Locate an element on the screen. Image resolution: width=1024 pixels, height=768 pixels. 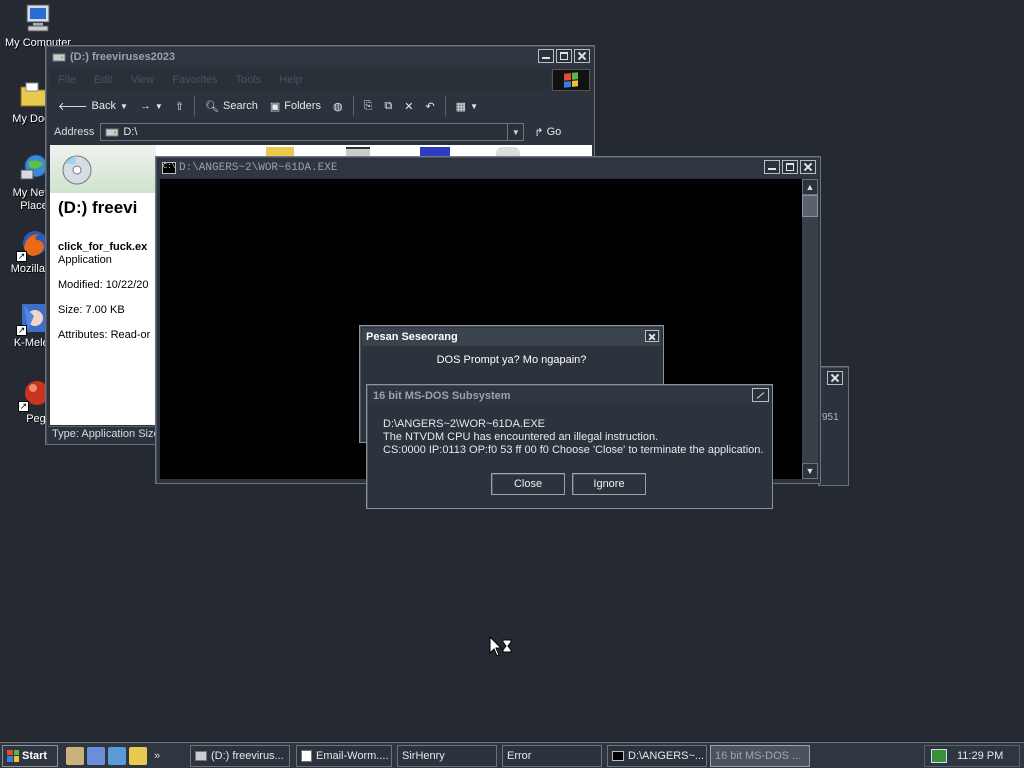
go-arrow-icon: ↱ is located at coordinates (539, 132).